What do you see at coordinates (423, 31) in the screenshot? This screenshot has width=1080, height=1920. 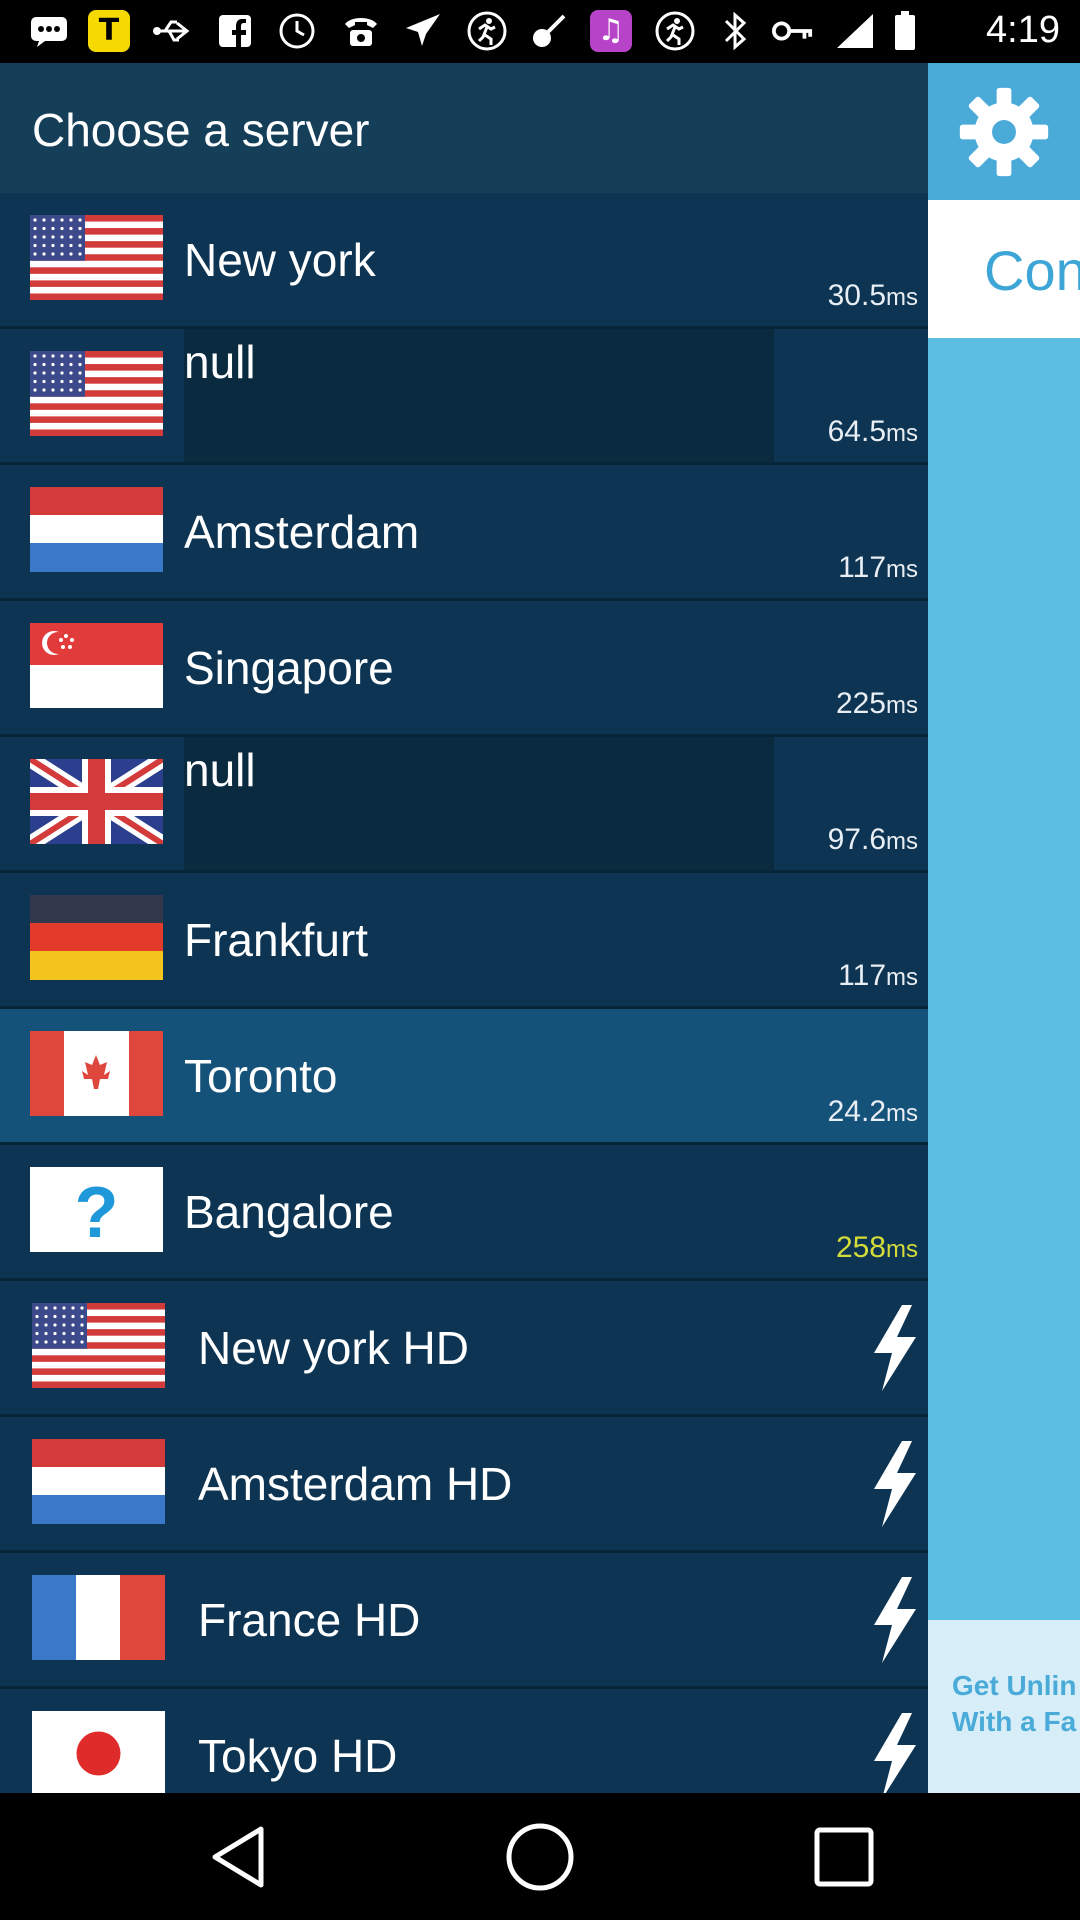 I see `airplane-icon` at bounding box center [423, 31].